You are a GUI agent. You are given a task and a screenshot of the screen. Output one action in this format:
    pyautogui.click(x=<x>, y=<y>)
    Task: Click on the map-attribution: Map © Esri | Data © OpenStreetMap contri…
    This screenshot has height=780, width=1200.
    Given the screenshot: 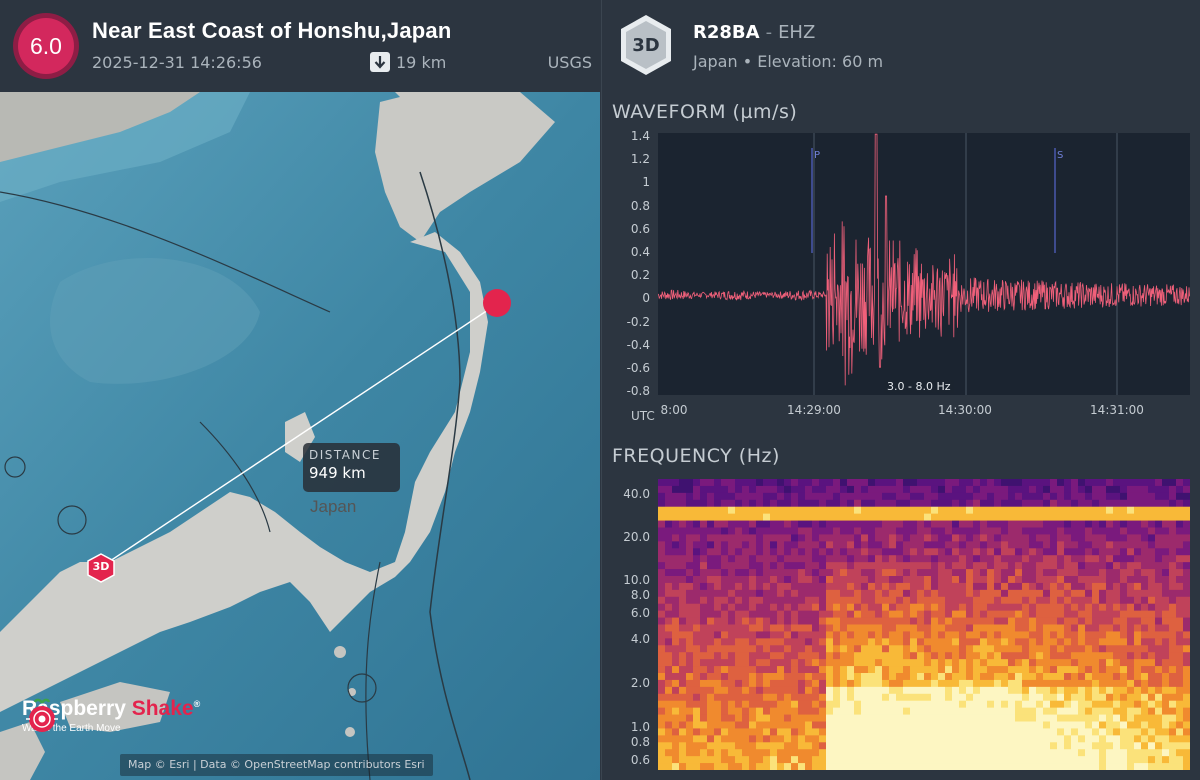 What is the action you would take?
    pyautogui.click(x=276, y=765)
    